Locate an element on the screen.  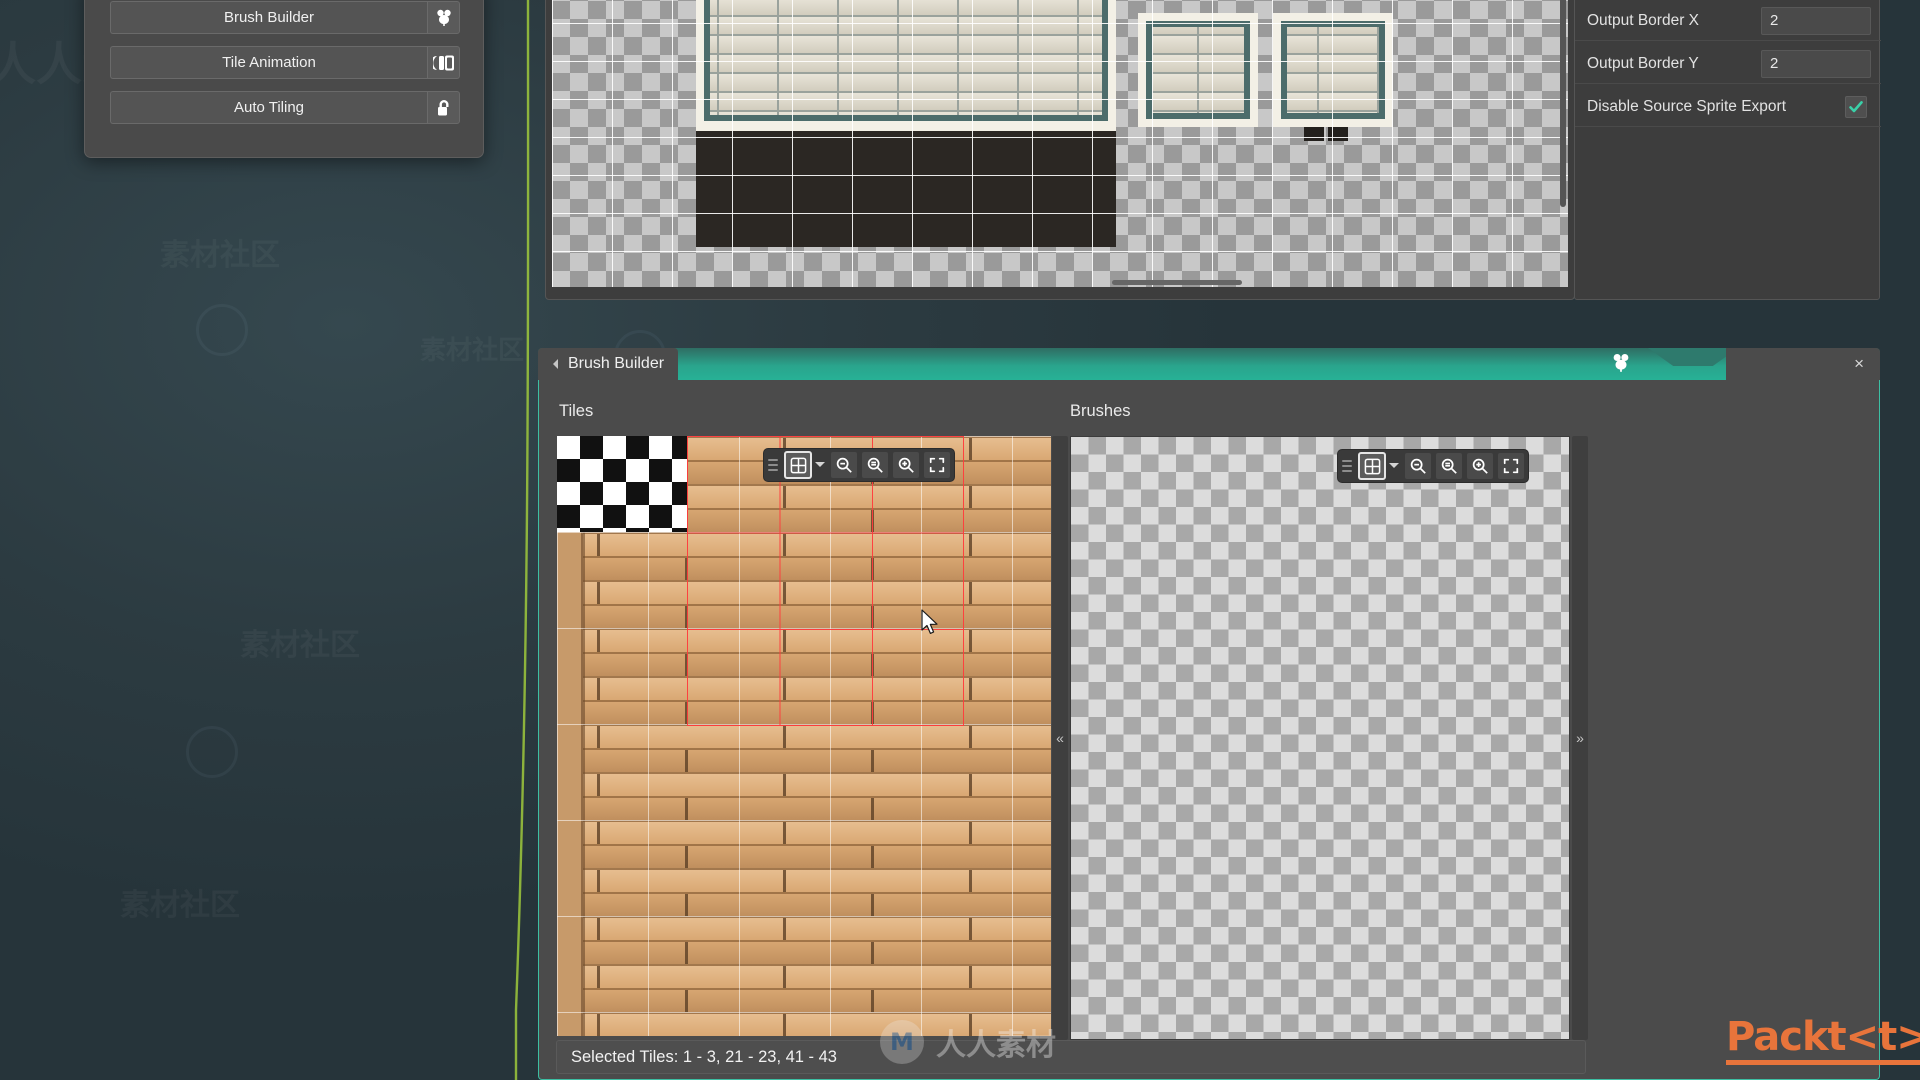
disable-source-sprite-export-checkbox is located at coordinates (1856, 106).